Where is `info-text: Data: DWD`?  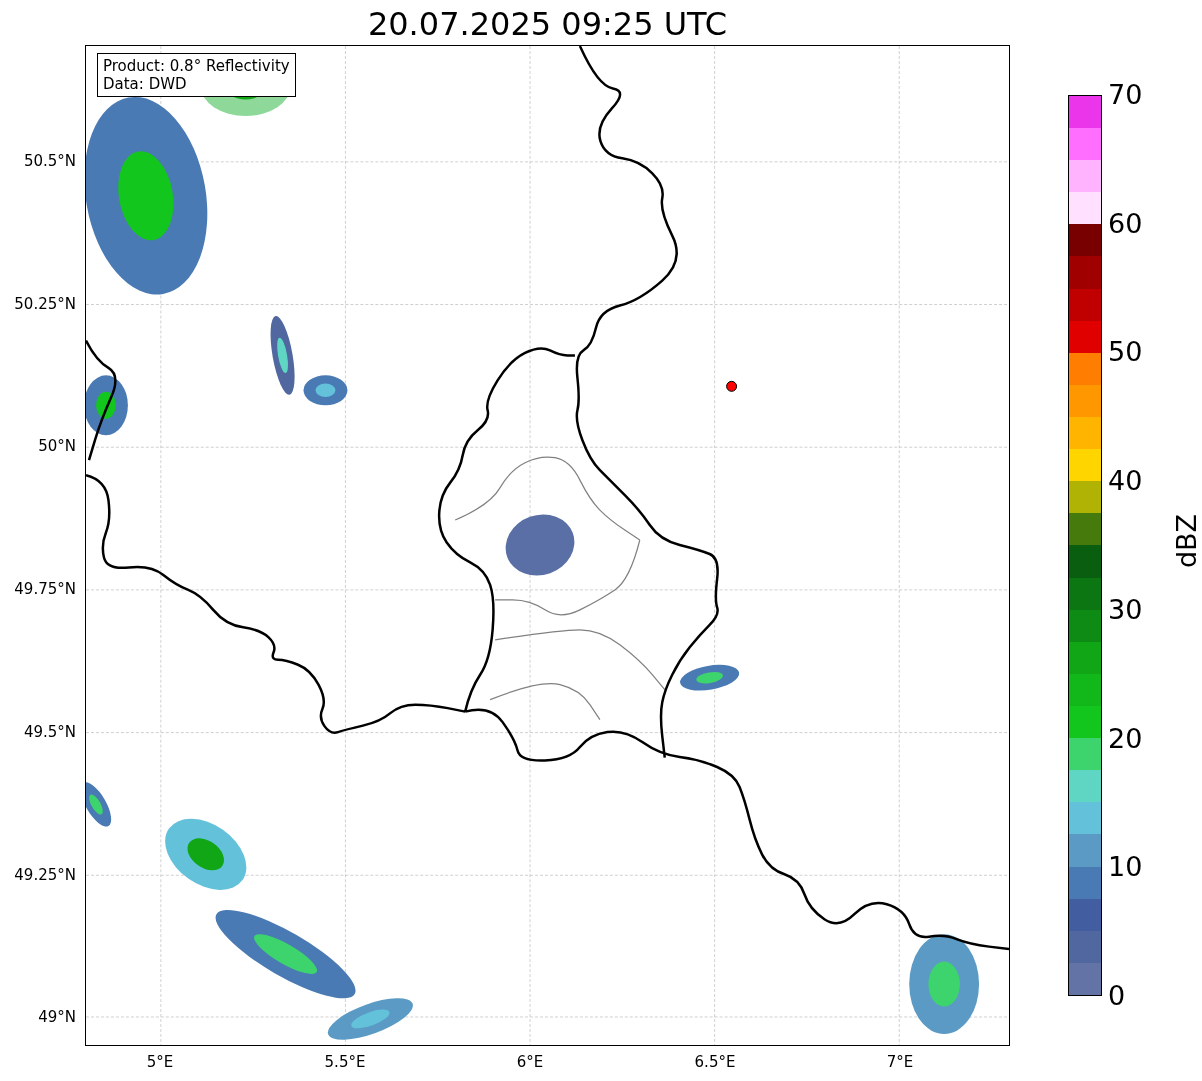 info-text: Data: DWD is located at coordinates (145, 84).